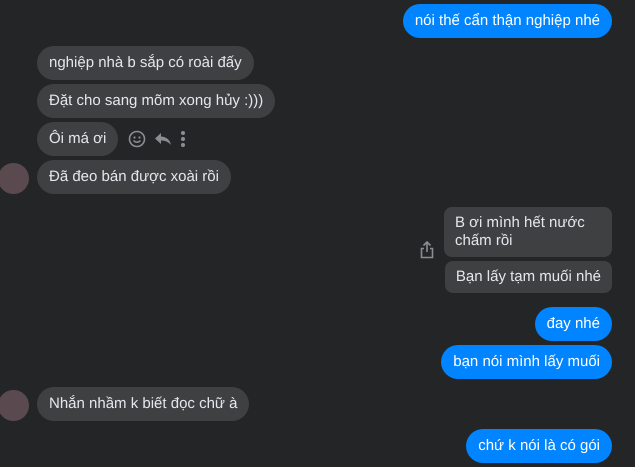  I want to click on message-bubble: chứ k nói là có gói, so click(539, 446).